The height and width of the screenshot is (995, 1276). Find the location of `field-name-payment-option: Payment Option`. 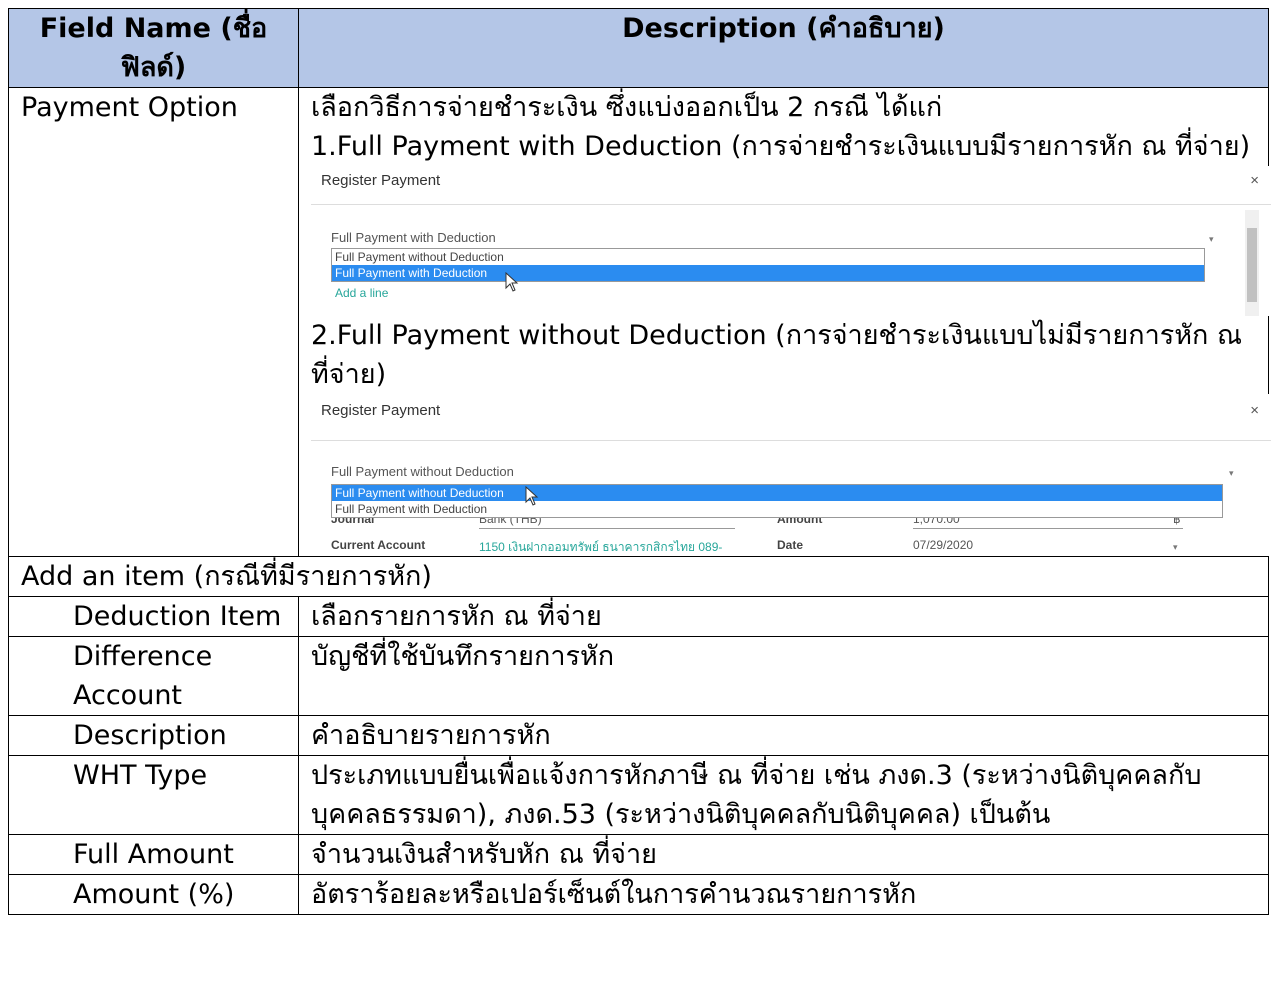

field-name-payment-option: Payment Option is located at coordinates (153, 322).